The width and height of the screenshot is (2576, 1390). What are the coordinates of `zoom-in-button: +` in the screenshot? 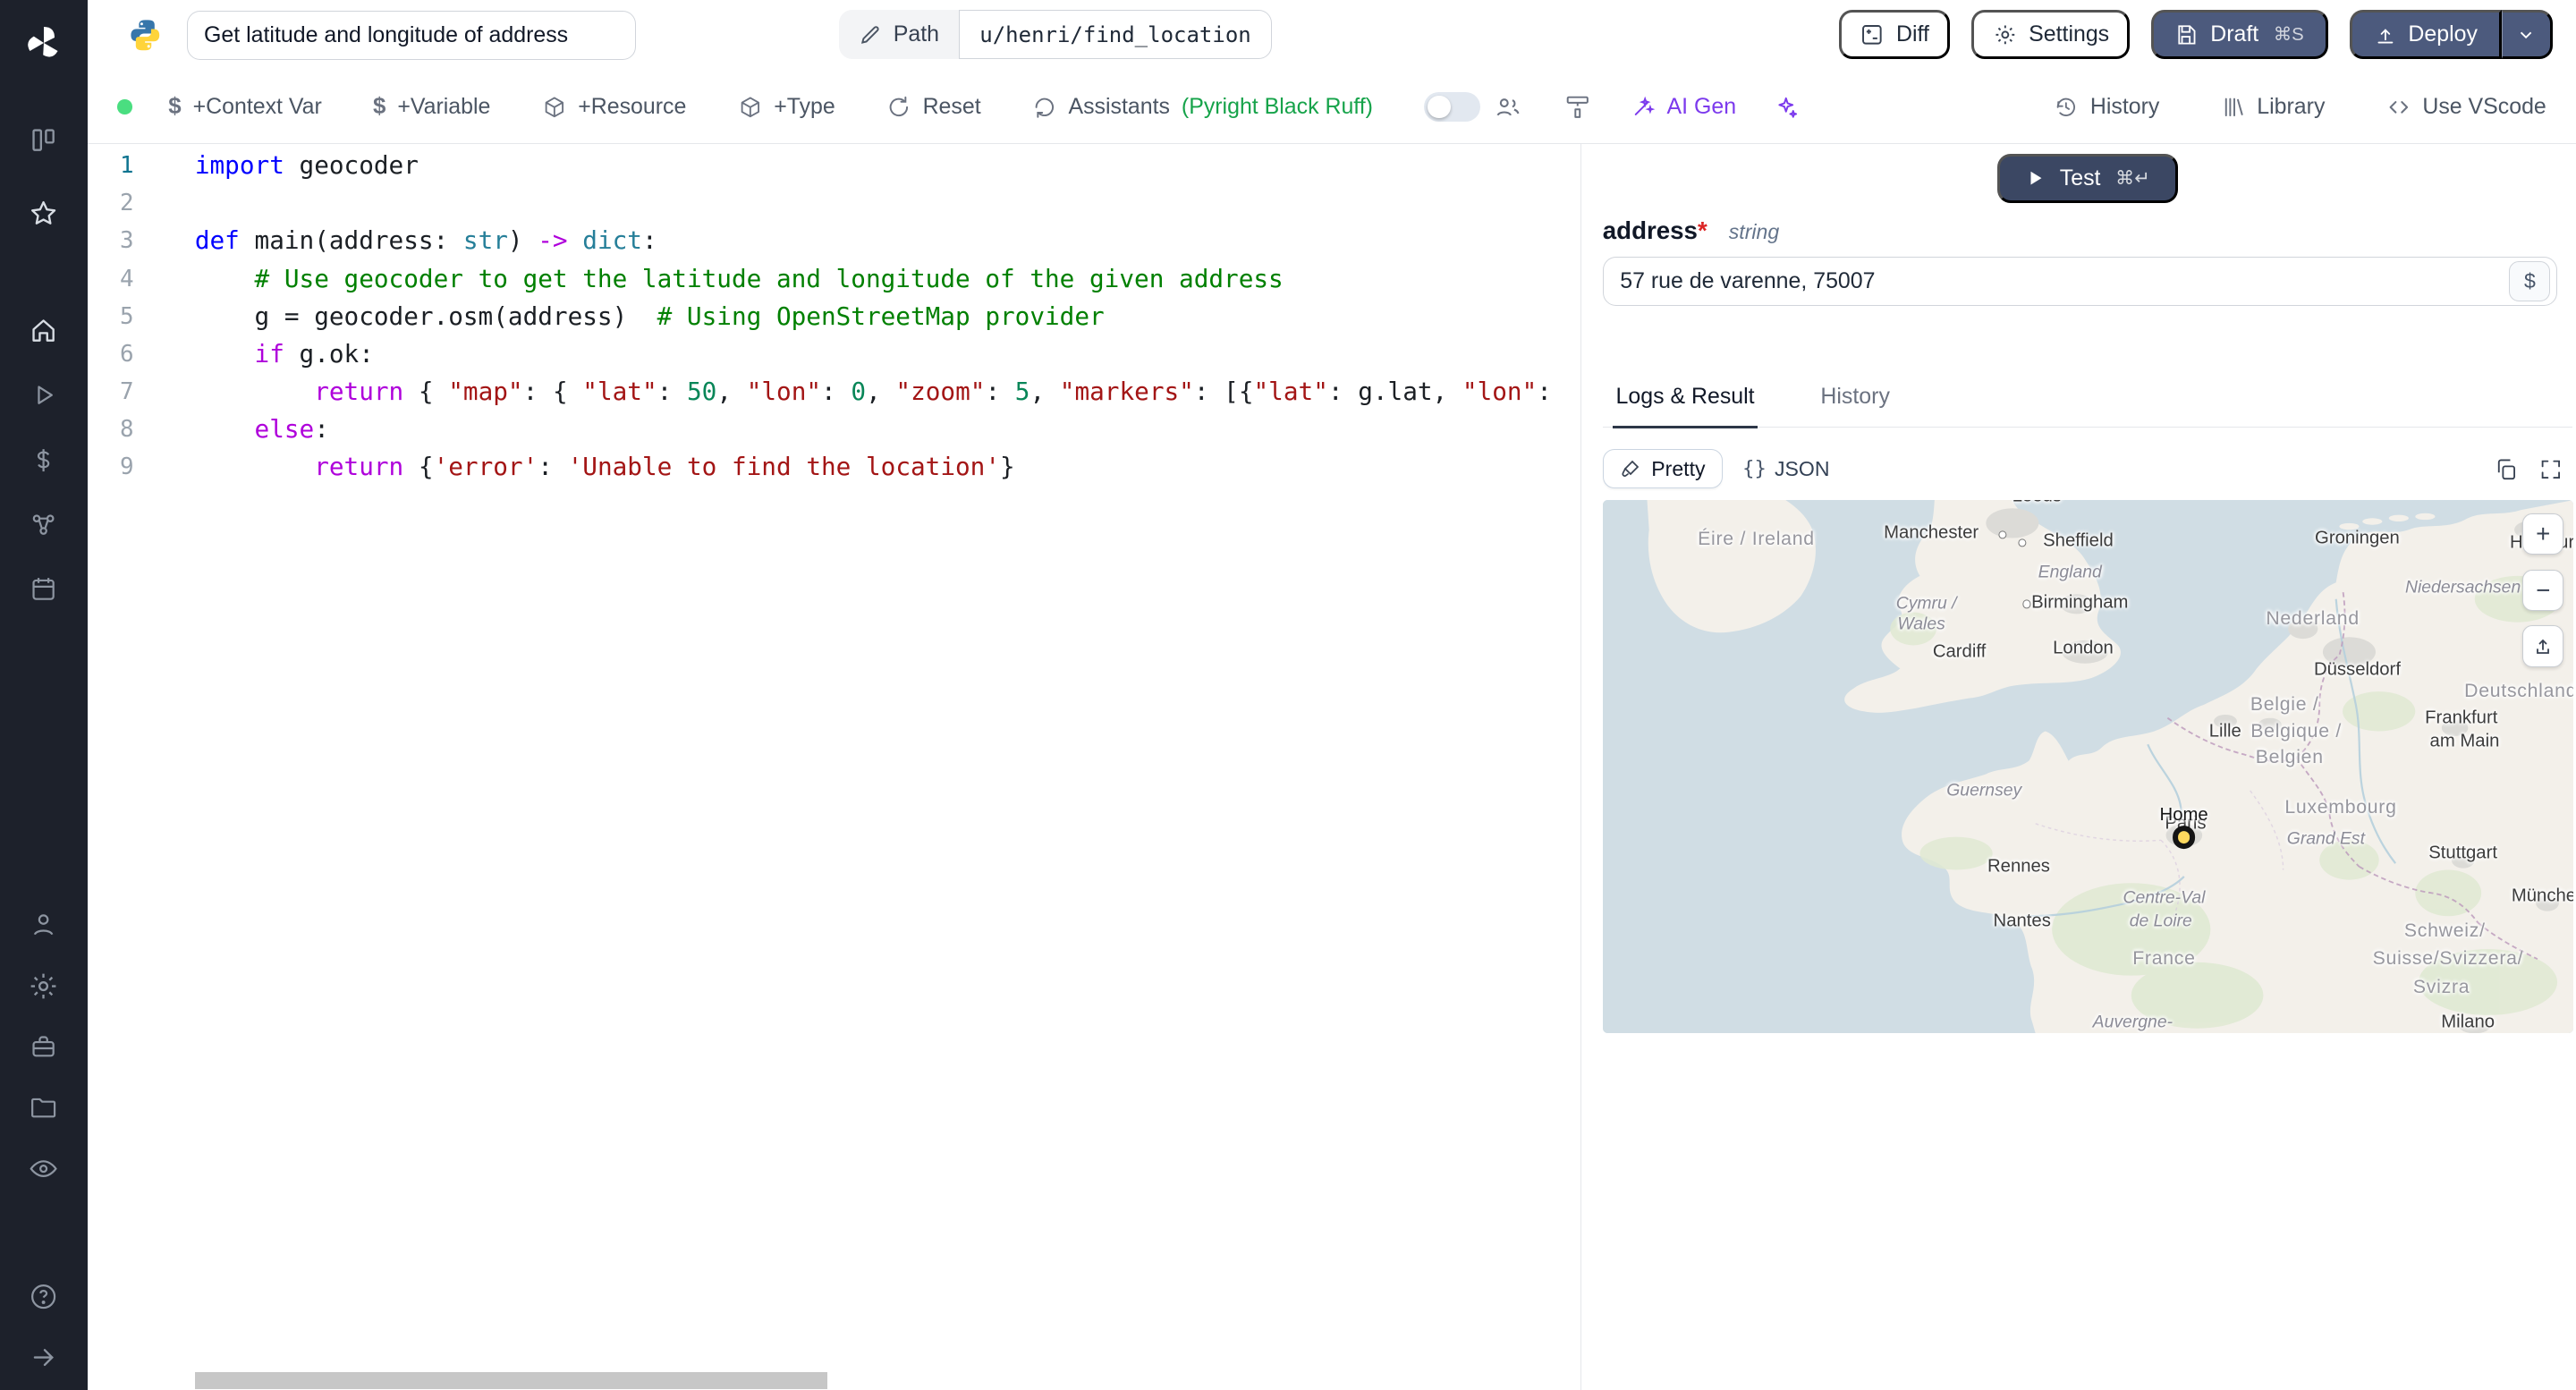 It's located at (2543, 534).